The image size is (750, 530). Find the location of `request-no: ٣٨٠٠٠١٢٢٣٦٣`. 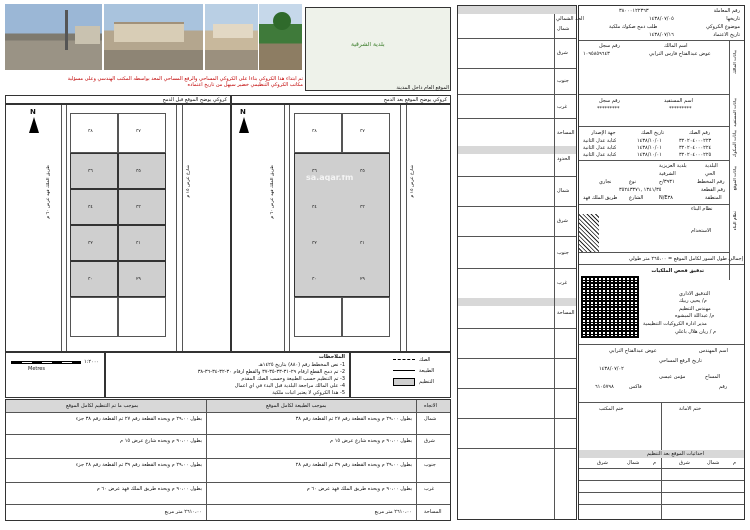

request-no: ٣٨٠٠٠١٢٢٣٦٣ is located at coordinates (634, 11).